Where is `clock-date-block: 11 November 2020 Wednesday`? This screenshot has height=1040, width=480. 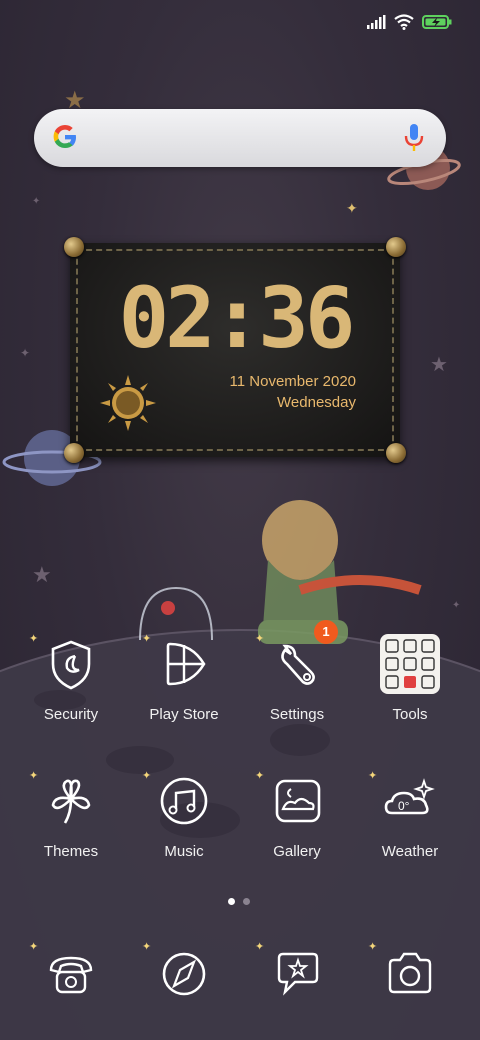 clock-date-block: 11 November 2020 Wednesday is located at coordinates (293, 392).